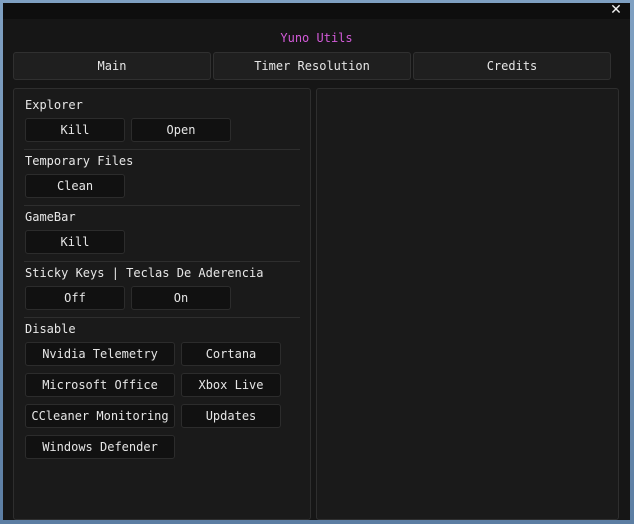  What do you see at coordinates (231, 416) in the screenshot?
I see `disable-updates-button: Updates` at bounding box center [231, 416].